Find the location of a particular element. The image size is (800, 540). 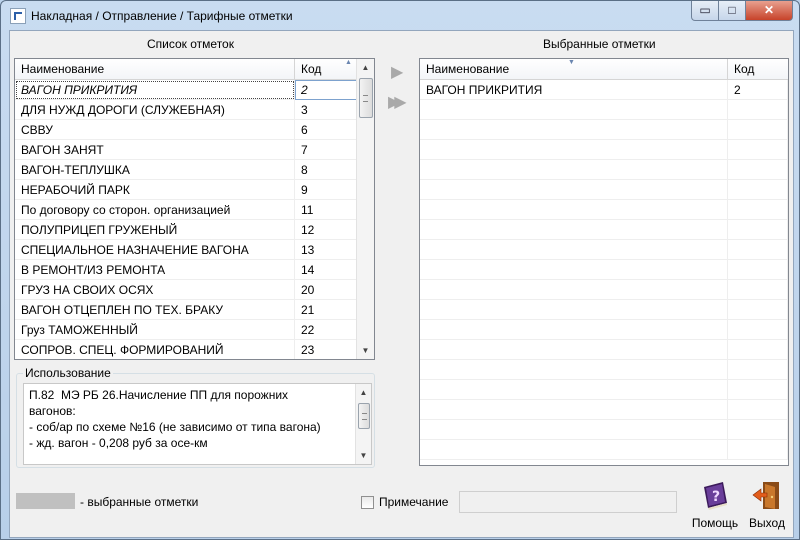

row-code-cell: 14 is located at coordinates (326, 270).